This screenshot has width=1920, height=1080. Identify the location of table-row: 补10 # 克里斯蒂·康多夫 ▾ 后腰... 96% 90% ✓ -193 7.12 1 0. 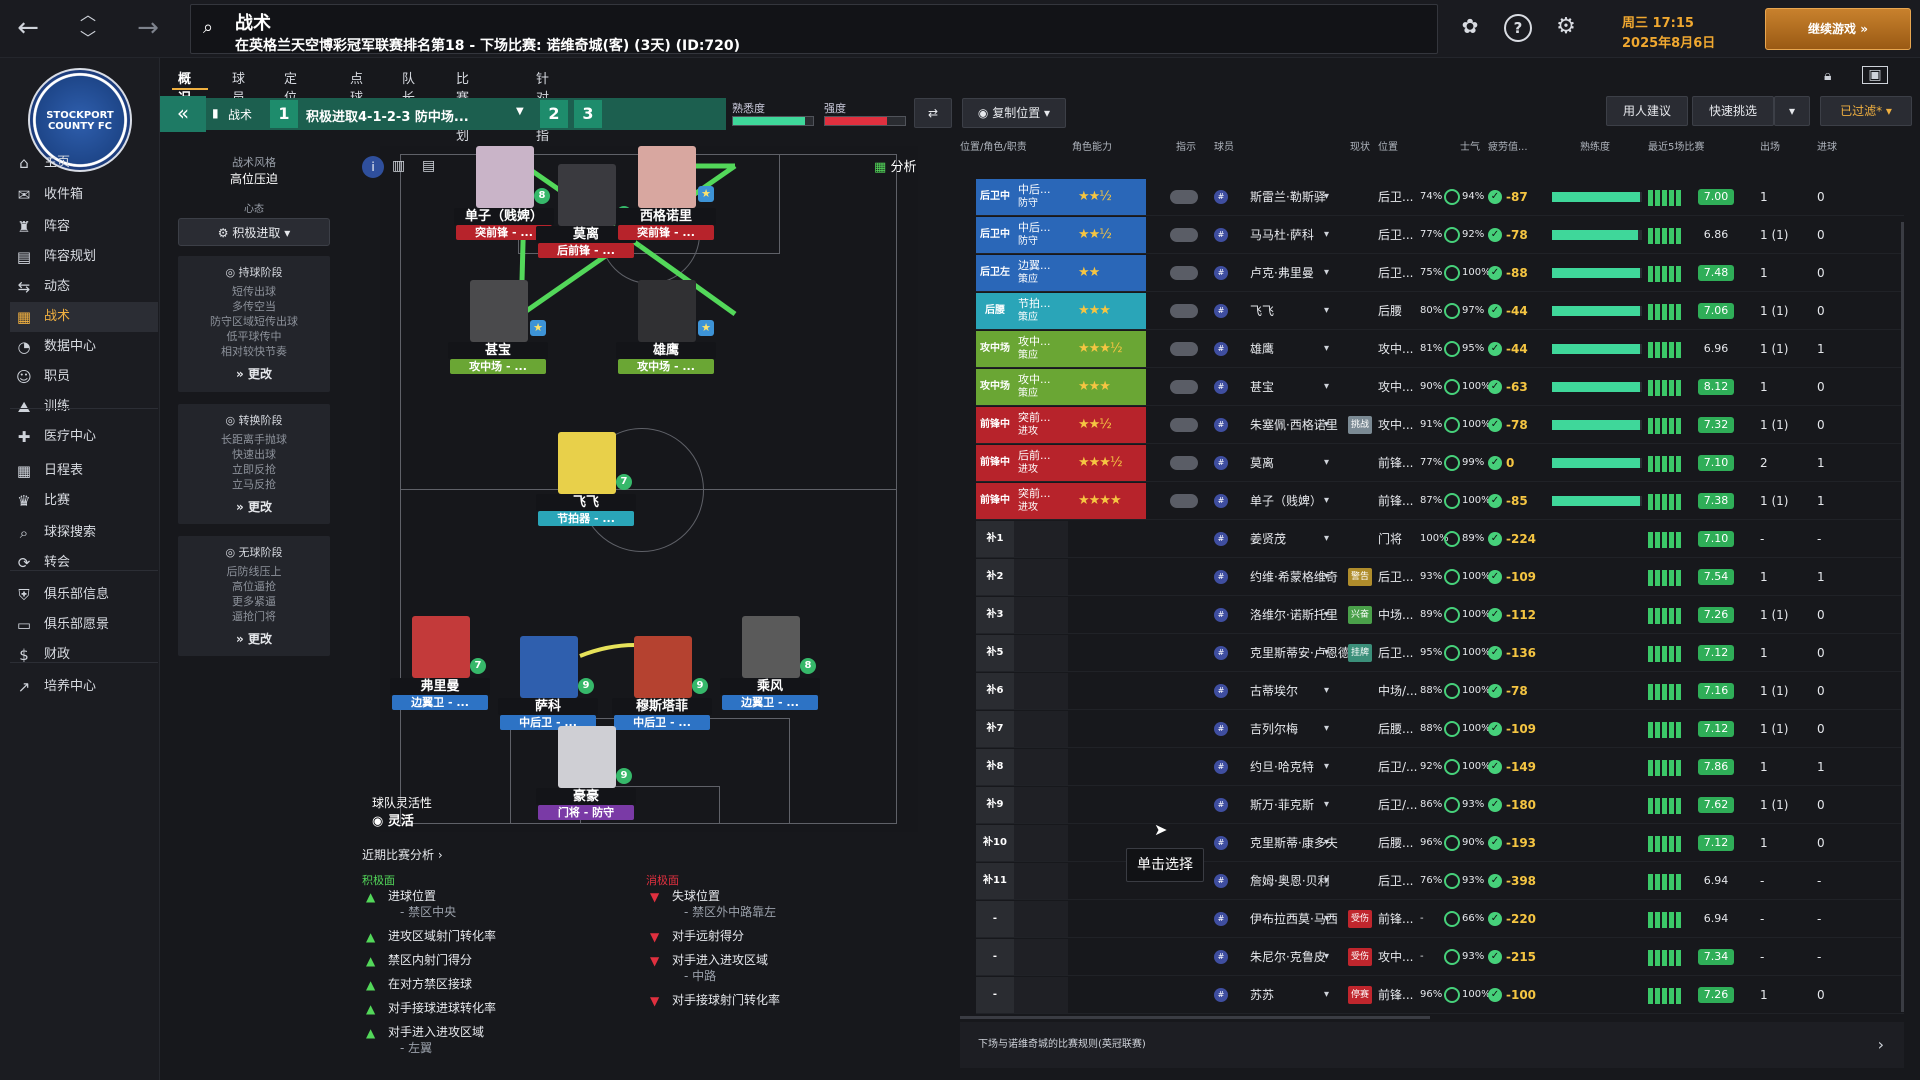
(1432, 843).